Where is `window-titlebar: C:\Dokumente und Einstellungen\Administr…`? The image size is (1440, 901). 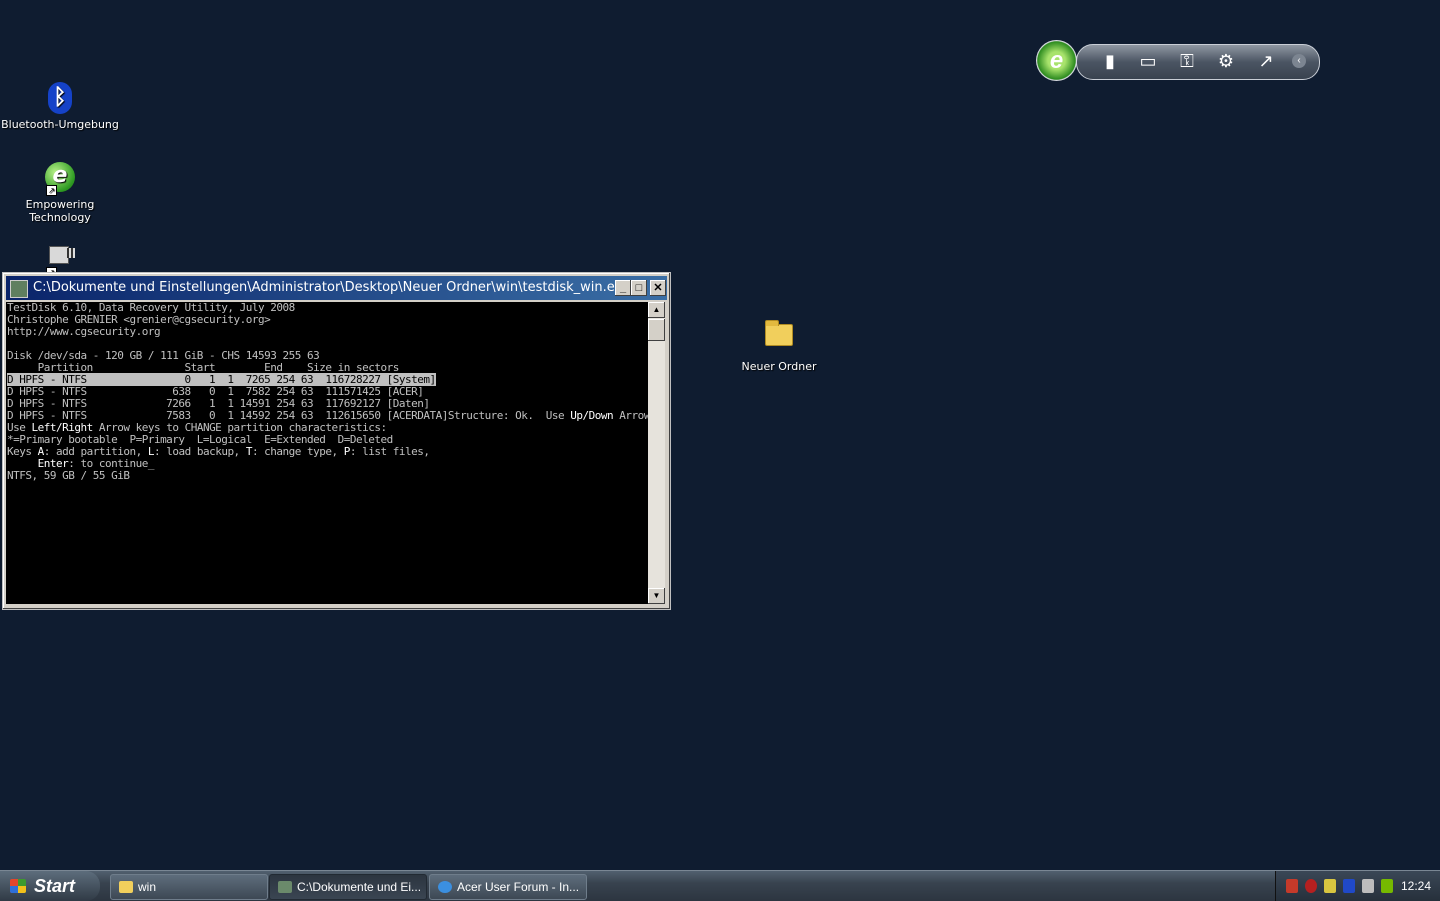 window-titlebar: C:\Dokumente und Einstellungen\Administr… is located at coordinates (336, 288).